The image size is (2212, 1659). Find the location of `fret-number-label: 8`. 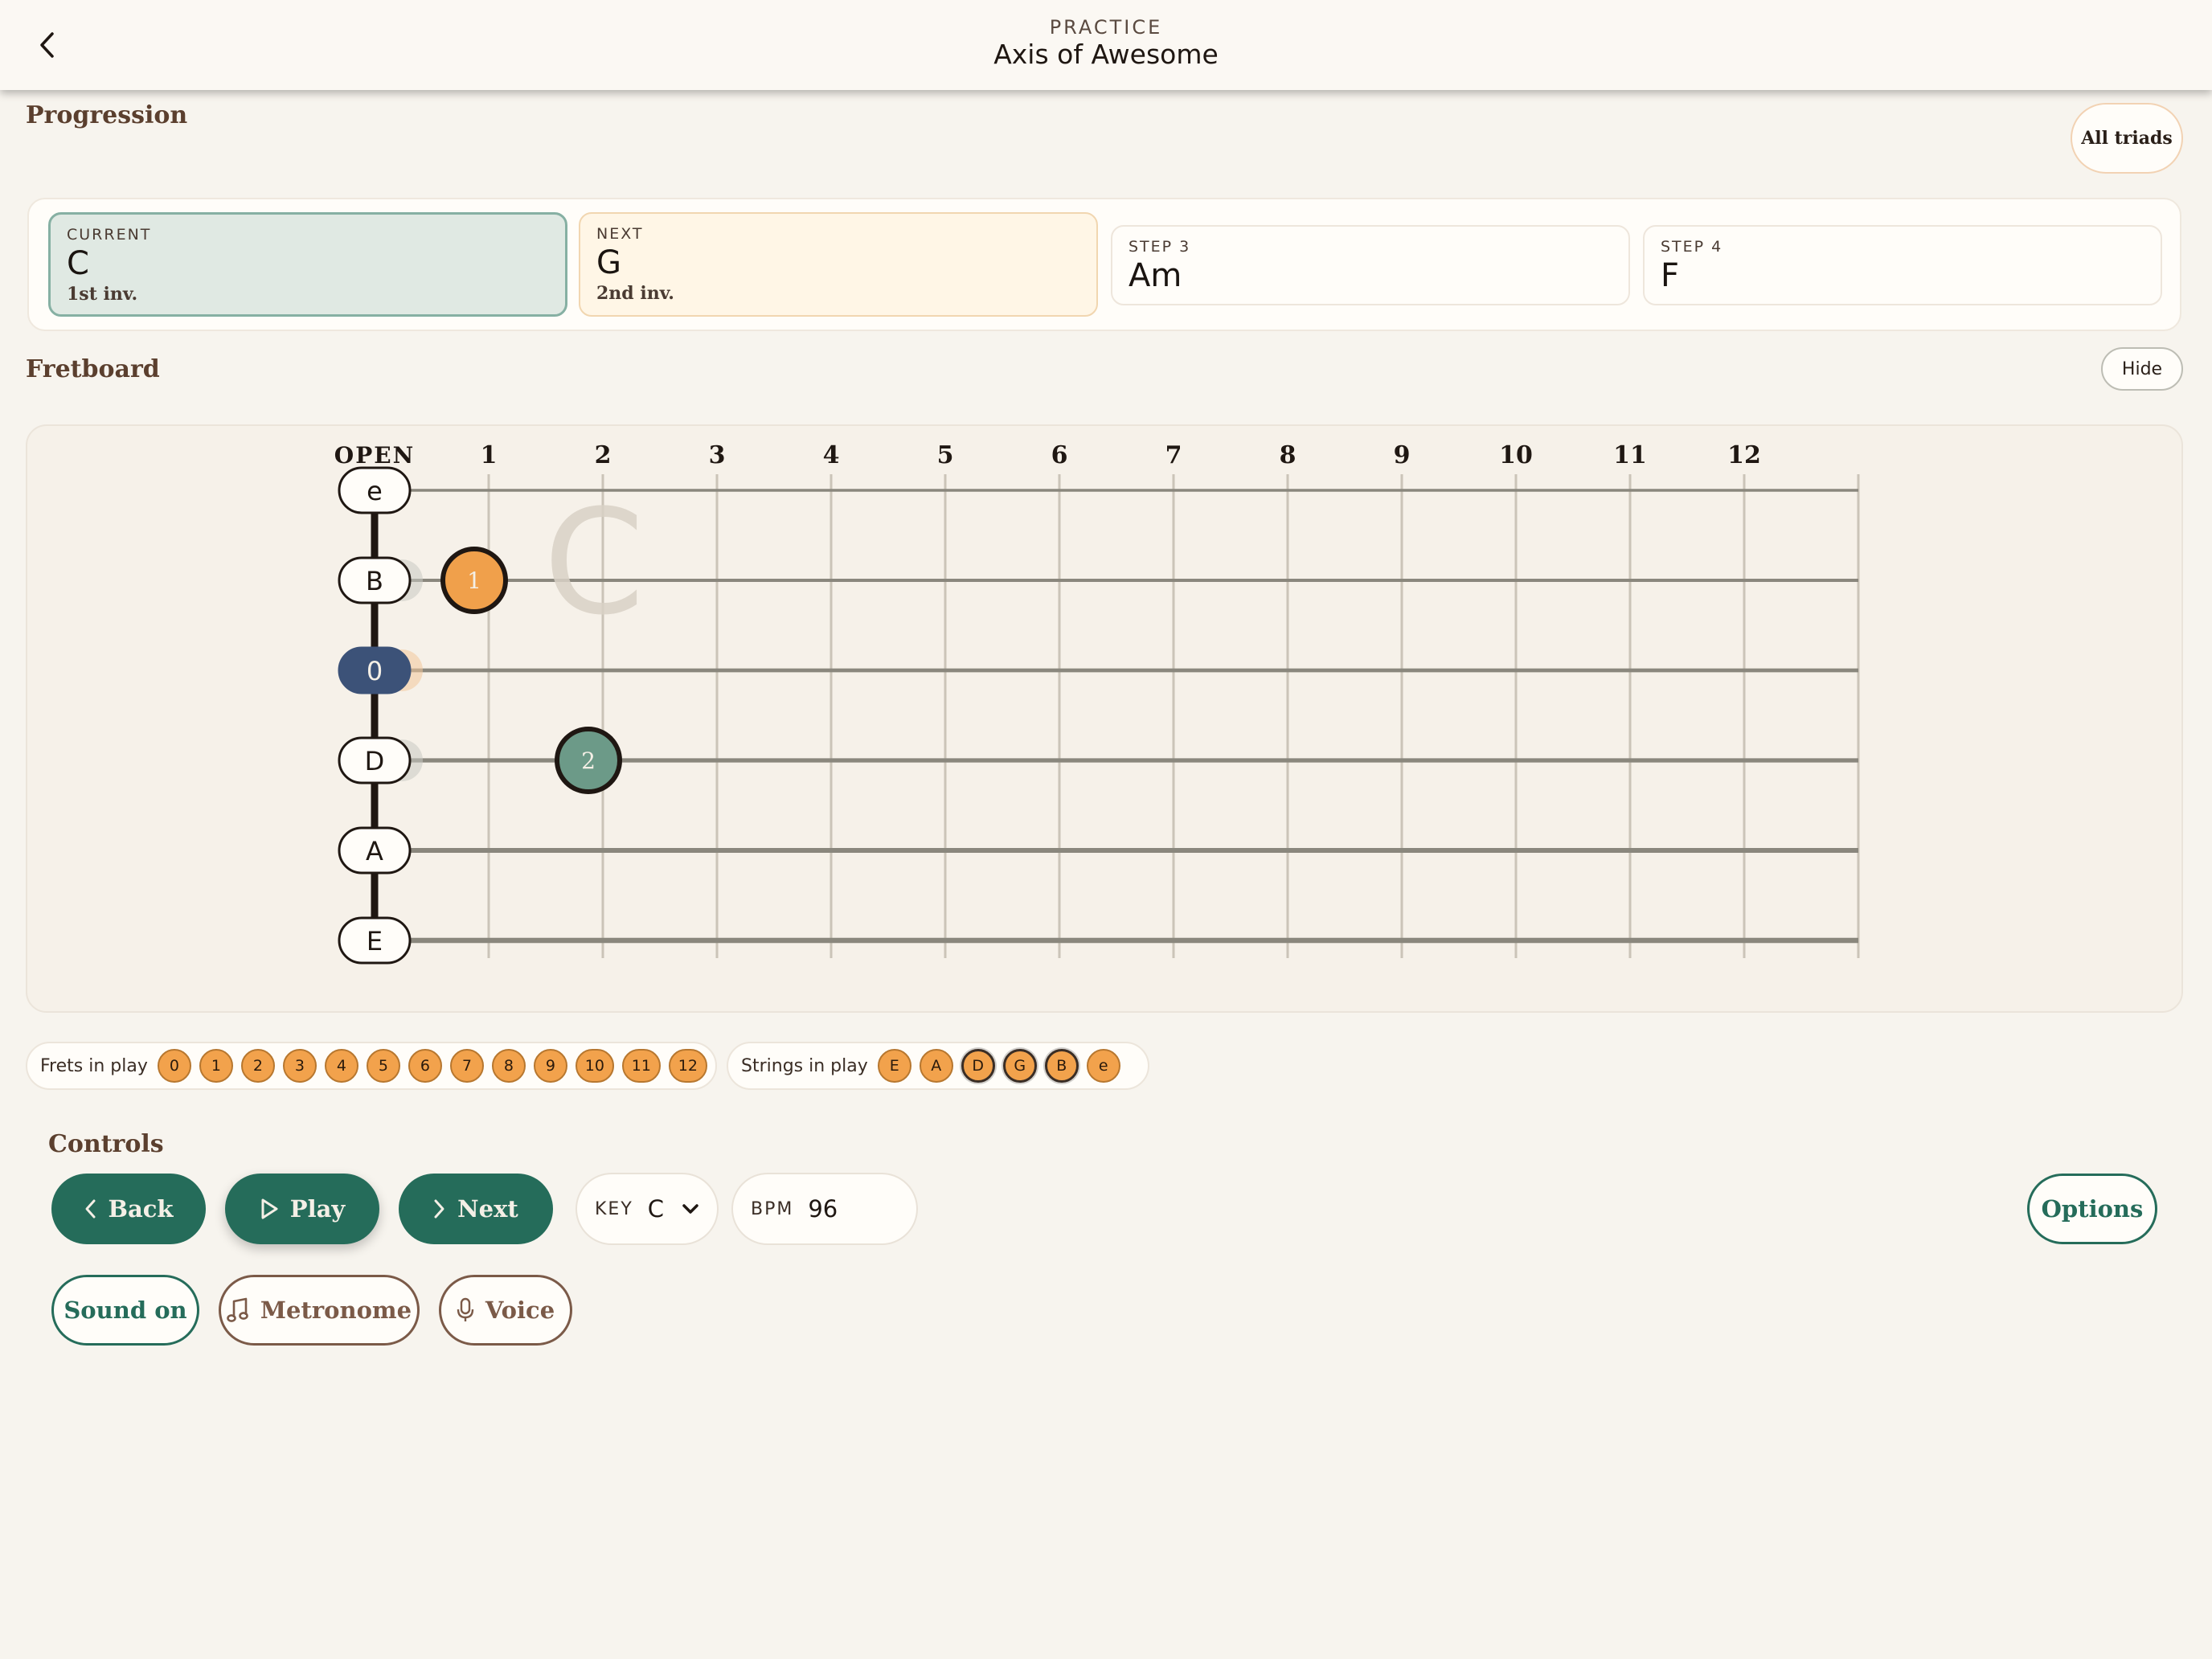

fret-number-label: 8 is located at coordinates (1288, 455).